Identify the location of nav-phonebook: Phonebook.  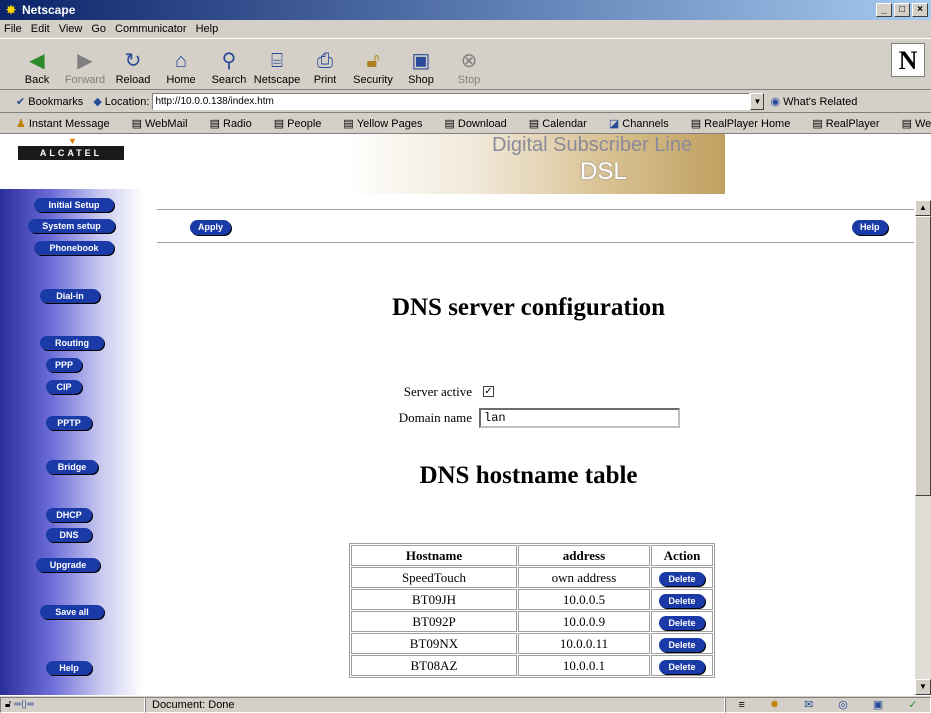
(74, 248).